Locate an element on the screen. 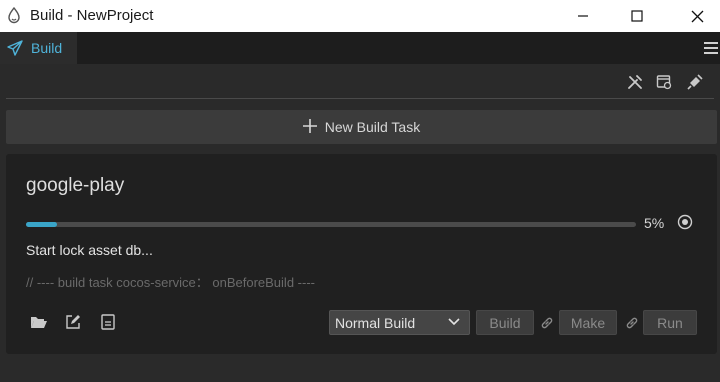 The width and height of the screenshot is (720, 382). panel-tabbar: Build is located at coordinates (360, 48).